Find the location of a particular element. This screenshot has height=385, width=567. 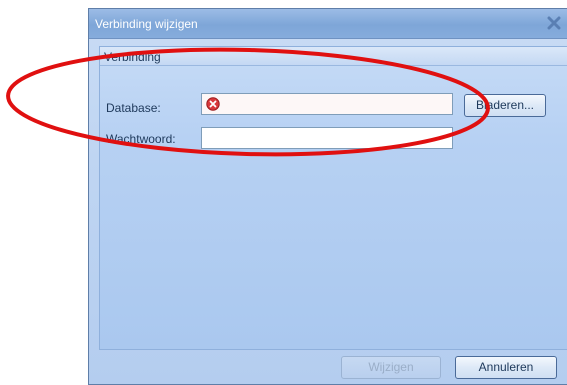

dialog-title: Verbinding wijzigen is located at coordinates (146, 24).